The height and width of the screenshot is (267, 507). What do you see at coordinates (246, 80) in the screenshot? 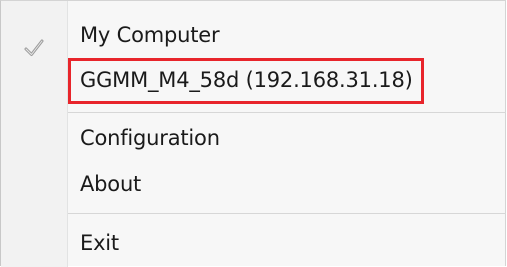
I see `menu-item-label: GGMM_M4_58d (192.168.31.18)` at bounding box center [246, 80].